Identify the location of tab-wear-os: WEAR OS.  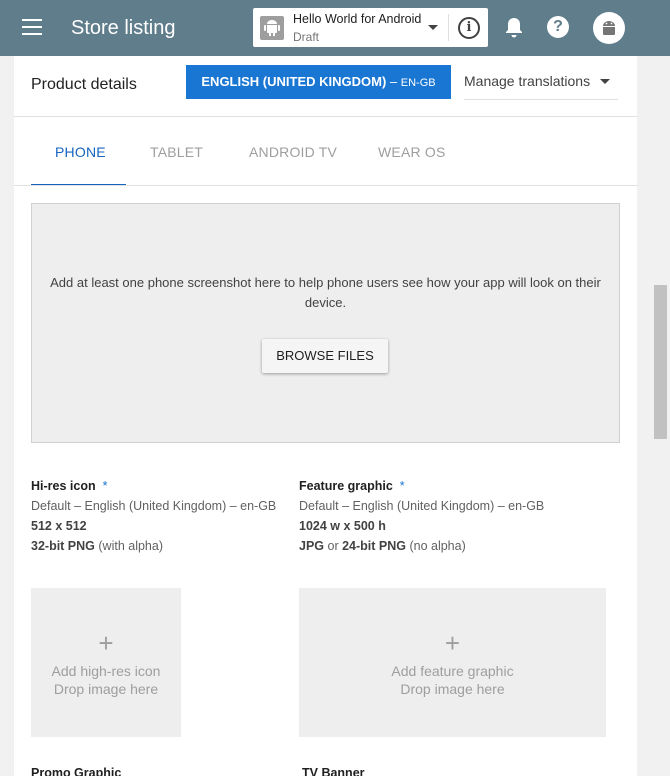
(412, 152).